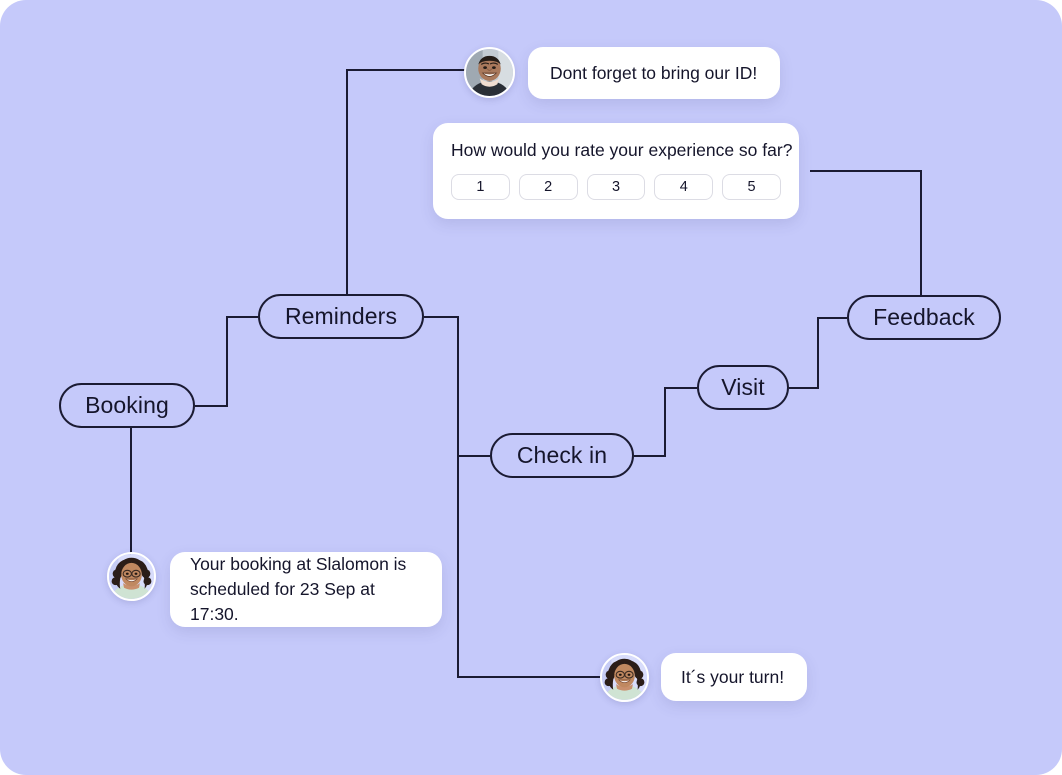 Image resolution: width=1062 pixels, height=775 pixels. I want to click on flow-node-check-in-label: Check in, so click(562, 455).